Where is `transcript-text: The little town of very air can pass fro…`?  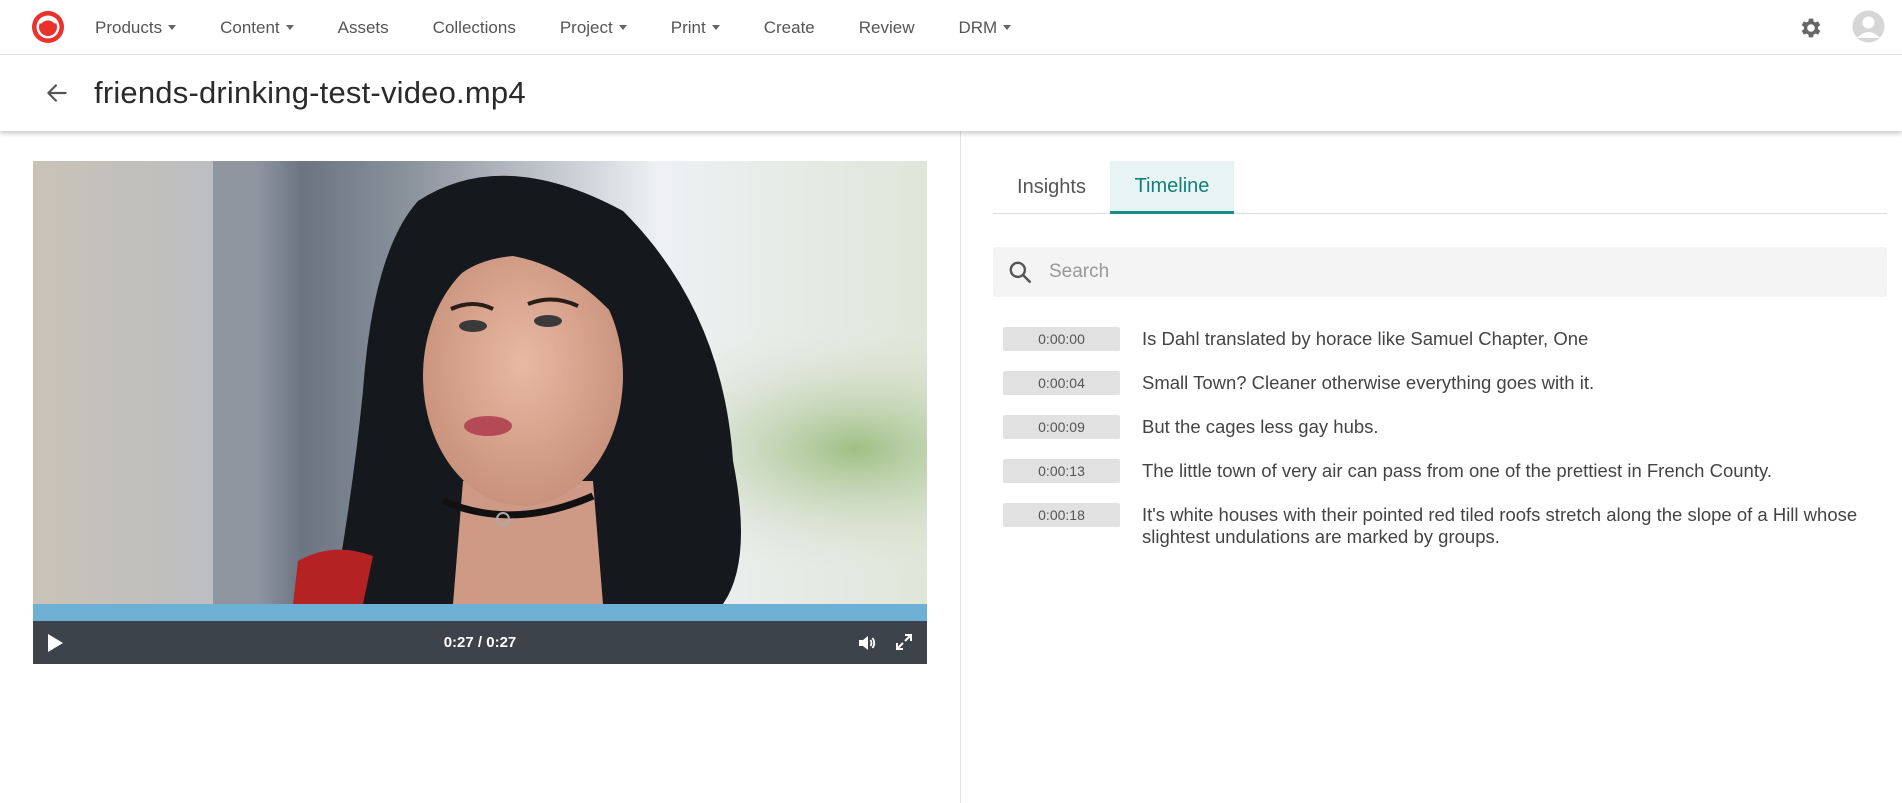 transcript-text: The little town of very air can pass fro… is located at coordinates (1457, 470).